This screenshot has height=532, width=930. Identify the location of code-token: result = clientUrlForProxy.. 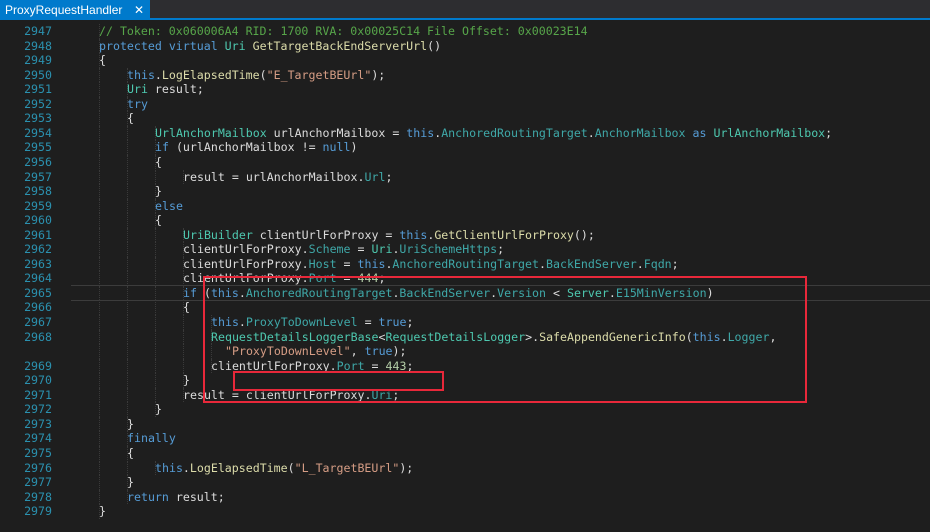
(277, 394).